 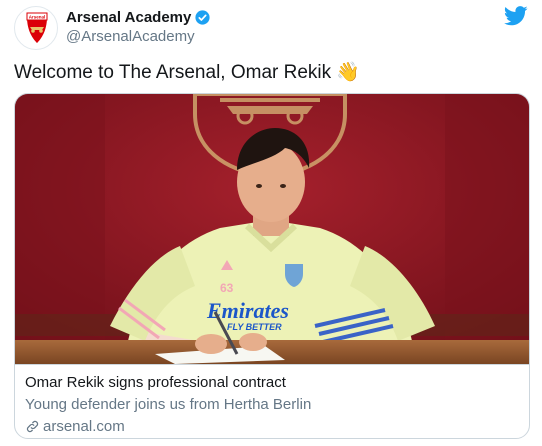 What do you see at coordinates (173, 72) in the screenshot?
I see `tweet-text-body: Welcome to The Arsenal, Omar Rekik` at bounding box center [173, 72].